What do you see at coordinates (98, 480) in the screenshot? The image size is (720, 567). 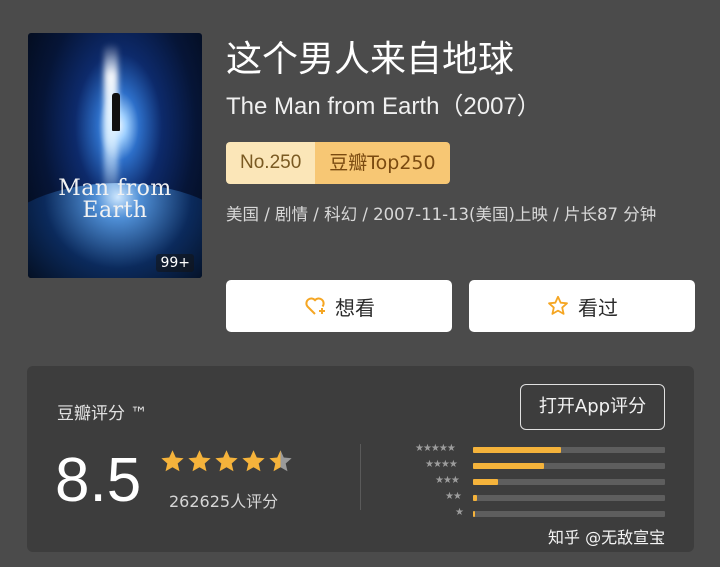 I see `rating-score: 8.5` at bounding box center [98, 480].